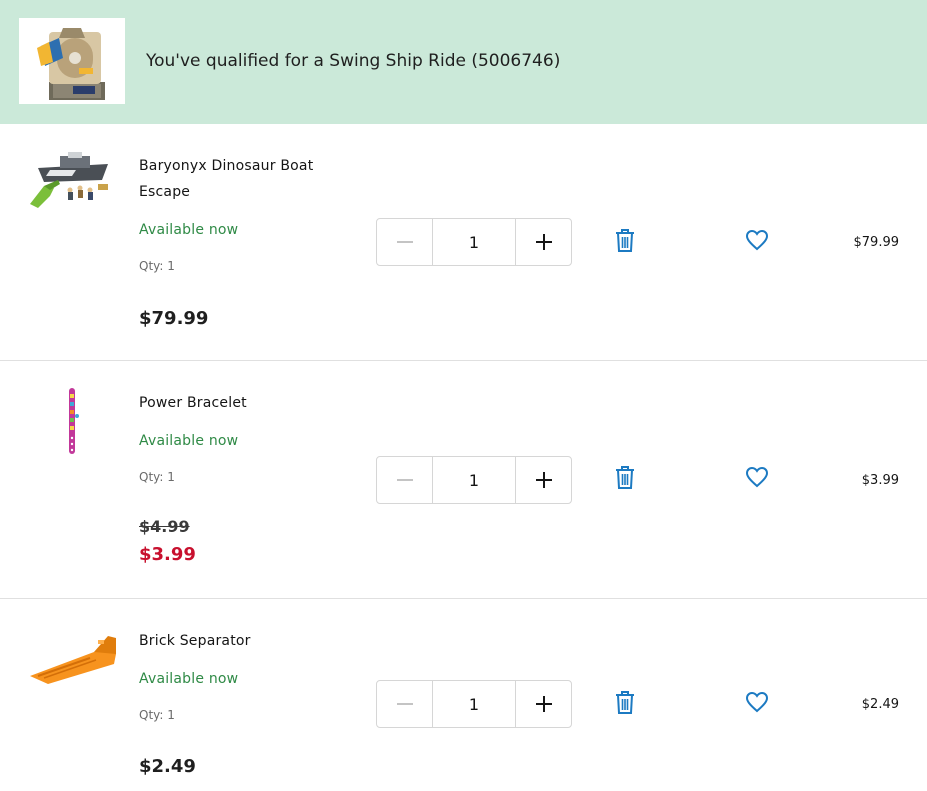 The height and width of the screenshot is (791, 927). Describe the element at coordinates (234, 179) in the screenshot. I see `product-name: Baryonyx Dinosaur Boat Escape` at that location.